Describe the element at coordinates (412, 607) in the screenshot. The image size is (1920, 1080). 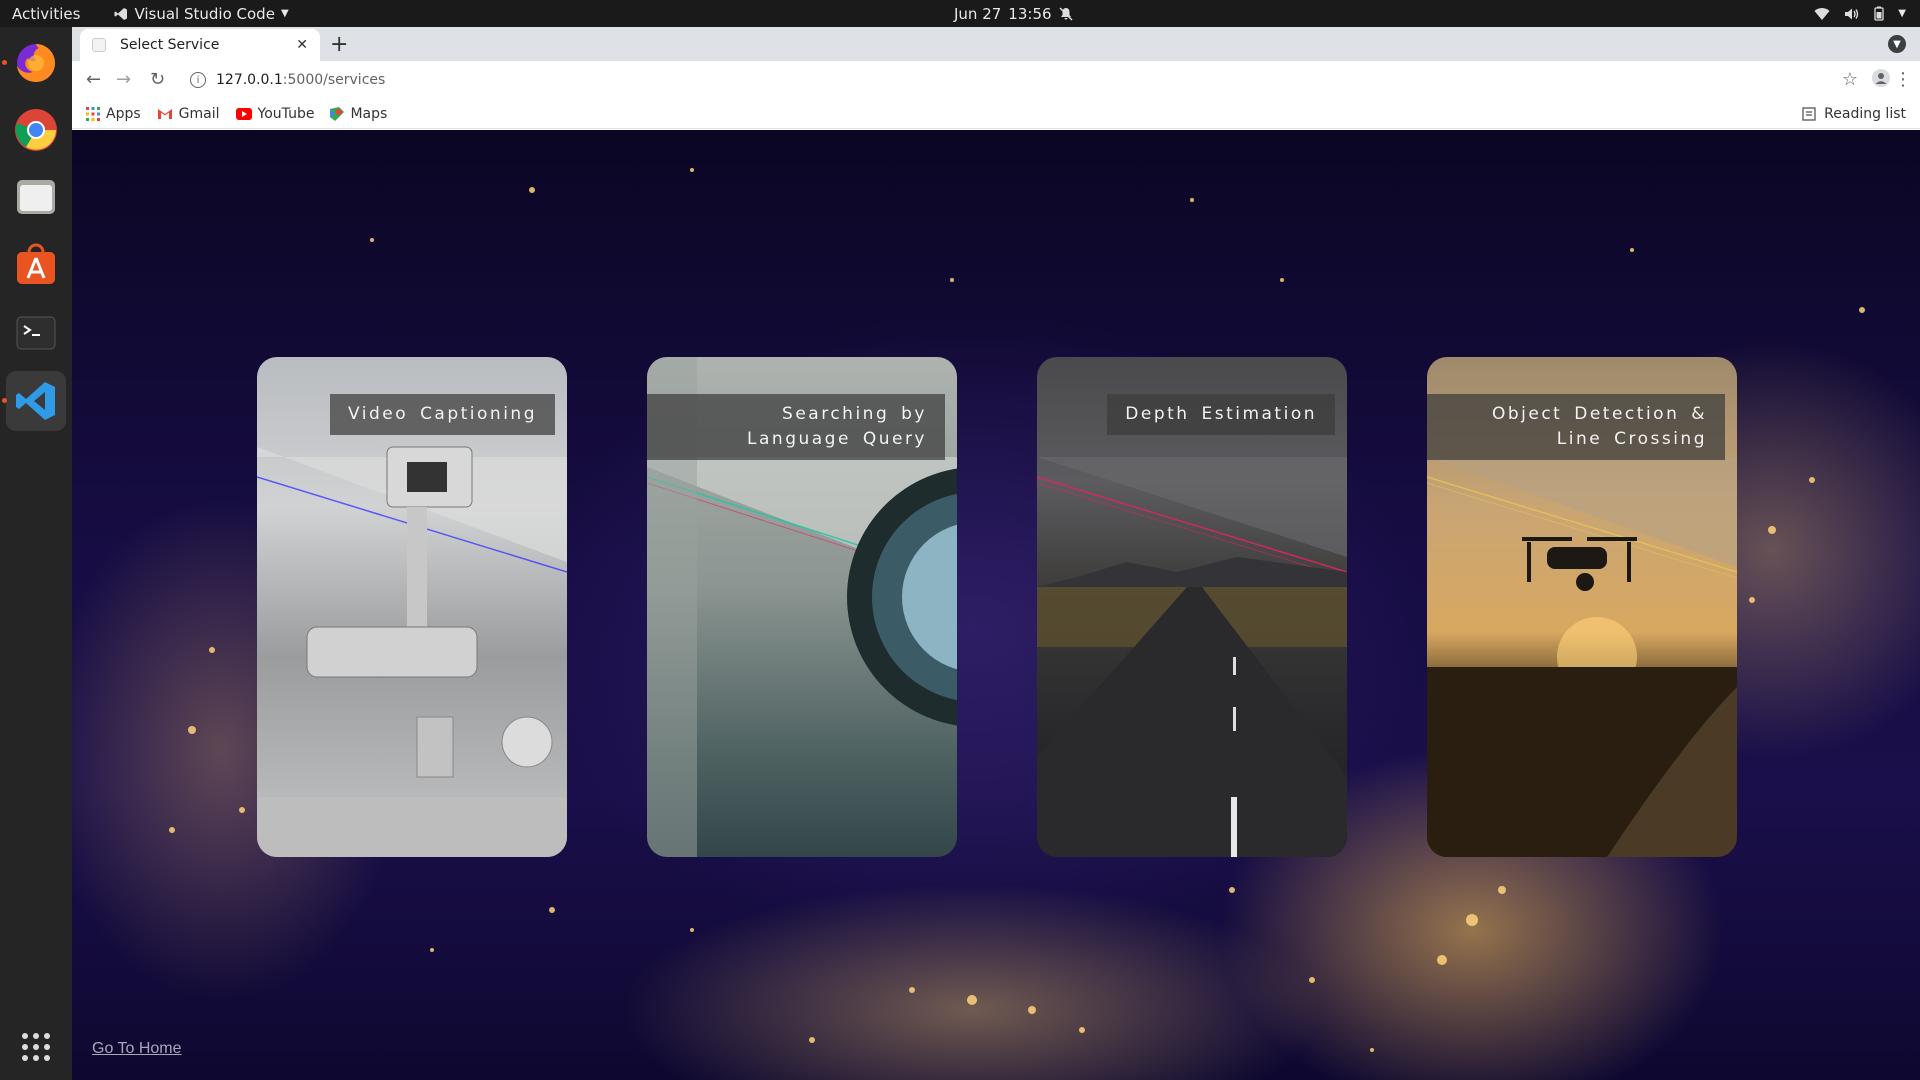
I see `service-card-video-captioning: Video Captioning` at that location.